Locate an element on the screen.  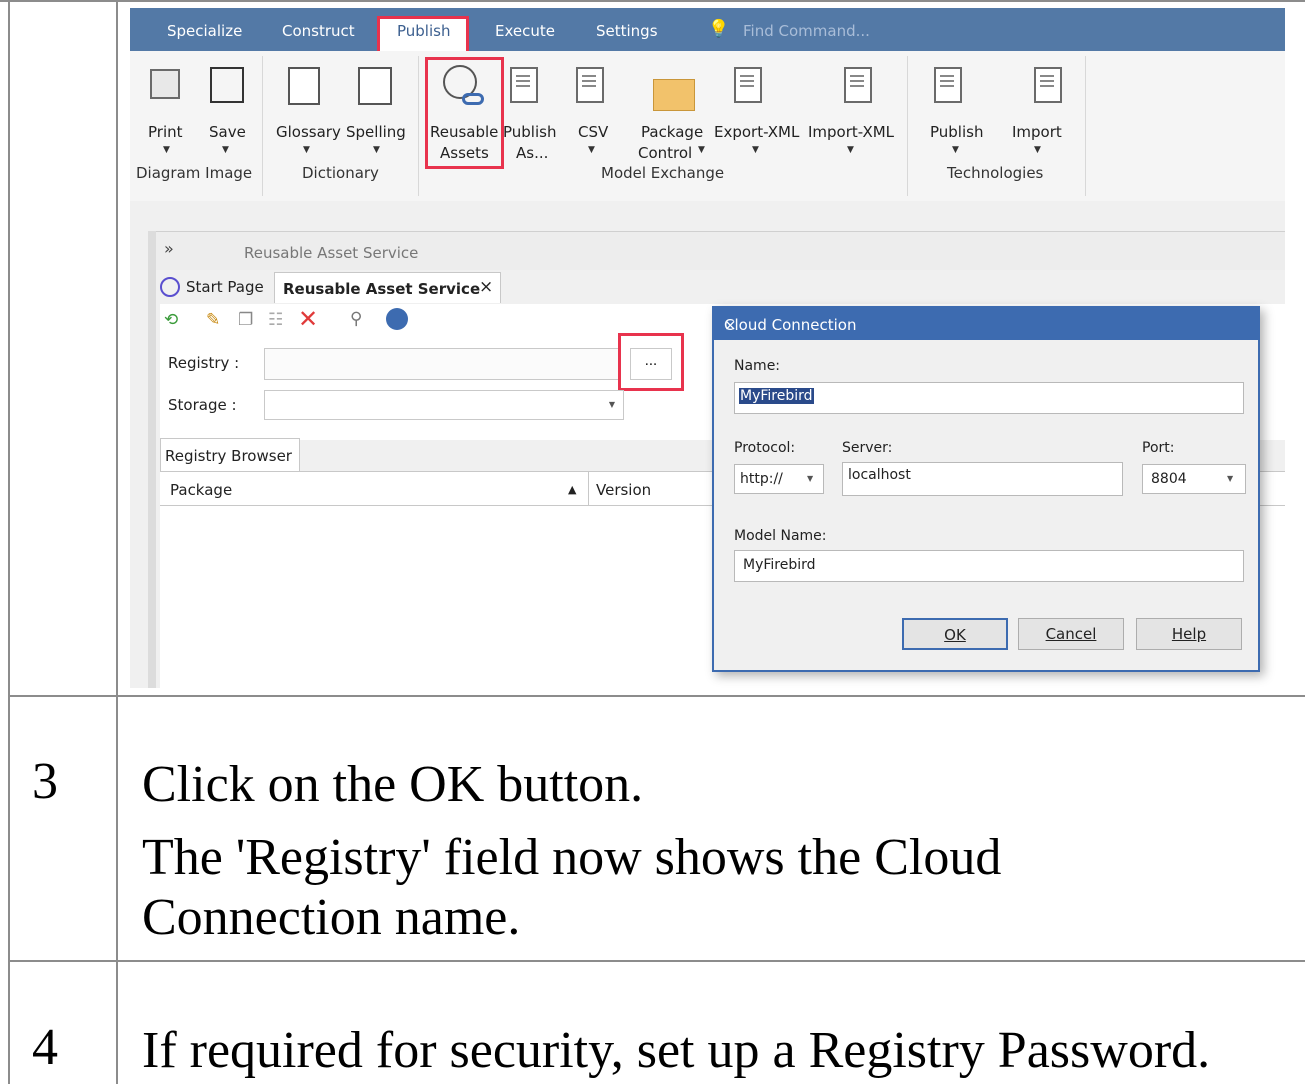
export-xml-button: Export-XML is located at coordinates (756, 132).